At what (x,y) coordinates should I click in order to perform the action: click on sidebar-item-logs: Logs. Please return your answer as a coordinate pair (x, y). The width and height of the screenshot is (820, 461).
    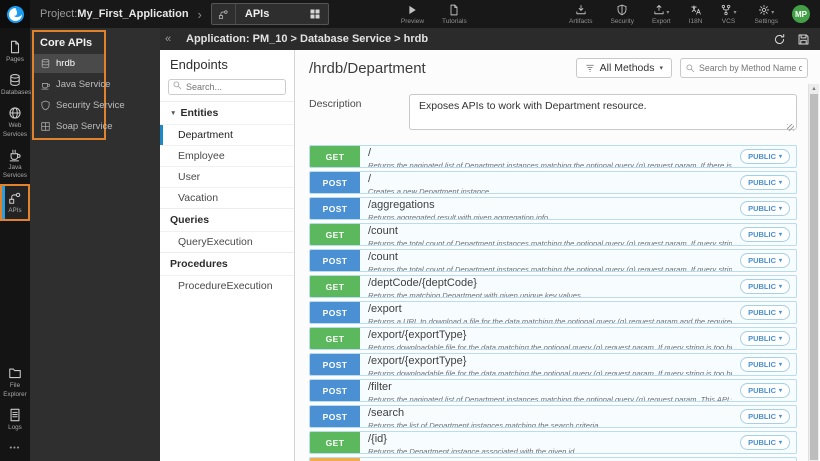
    Looking at the image, I should click on (15, 419).